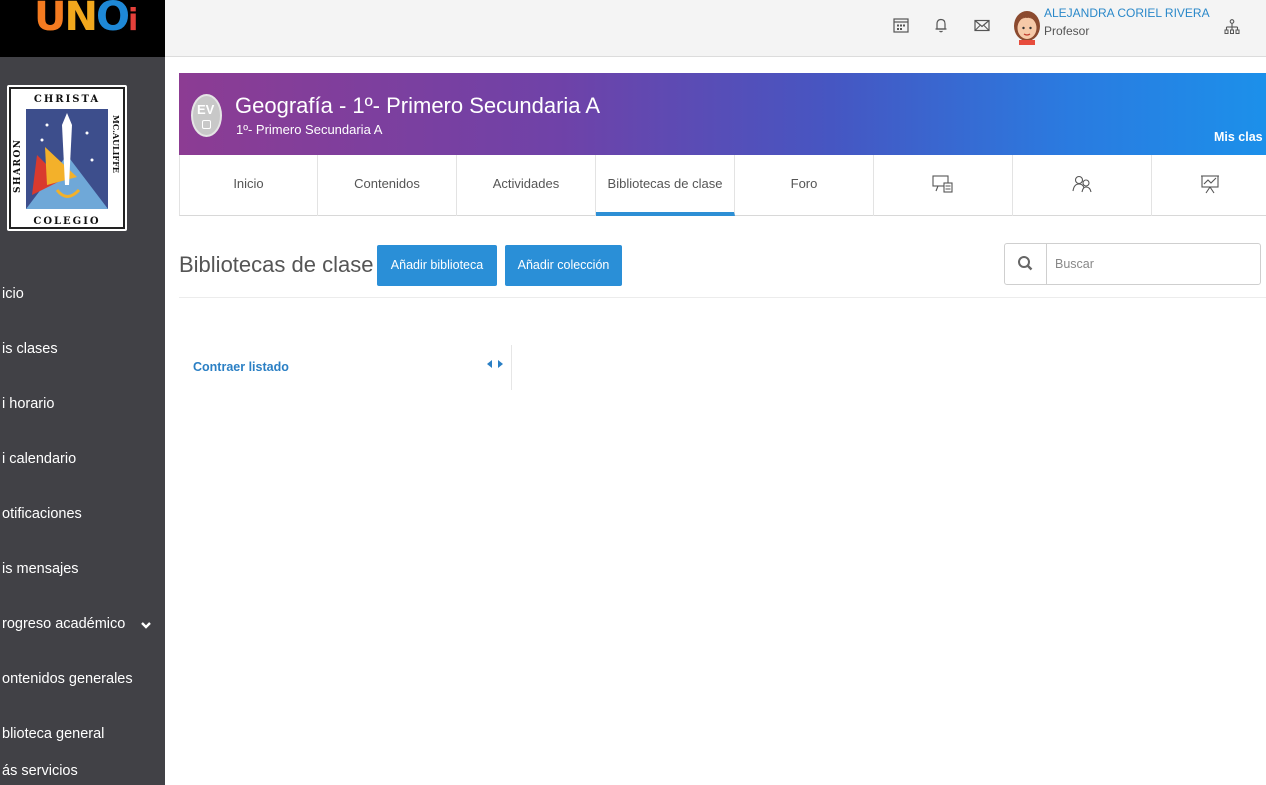  What do you see at coordinates (42, 514) in the screenshot?
I see `sidebar-item-label: otificaciones` at bounding box center [42, 514].